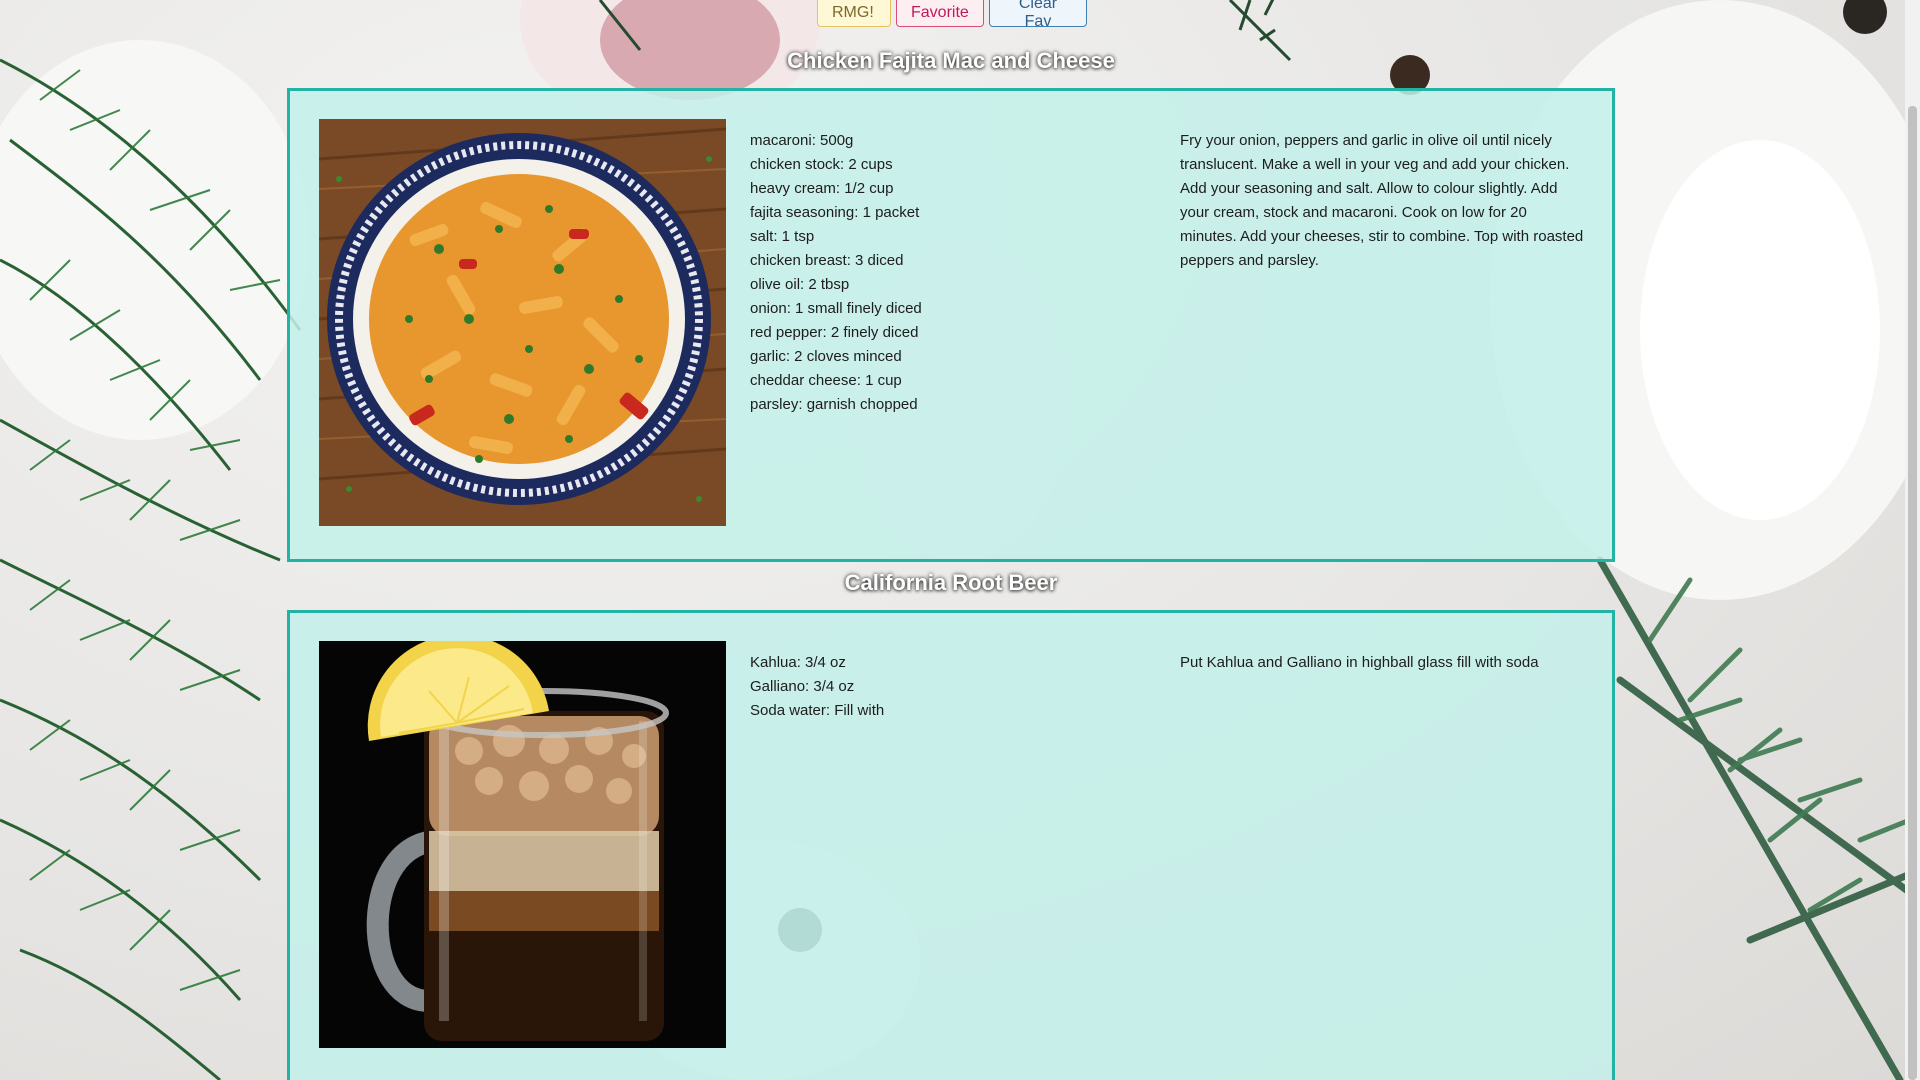 Image resolution: width=1920 pixels, height=1080 pixels. What do you see at coordinates (822, 188) in the screenshot?
I see `ingredient-item: heavy cream: 1/2 cup` at bounding box center [822, 188].